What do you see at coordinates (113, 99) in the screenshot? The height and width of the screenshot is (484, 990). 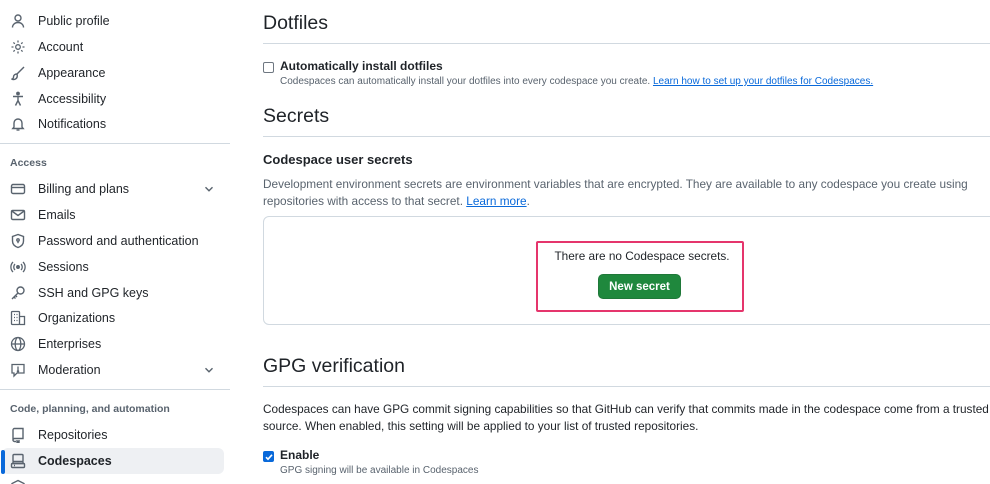 I see `sidebar-item-accessibility: Accessibility` at bounding box center [113, 99].